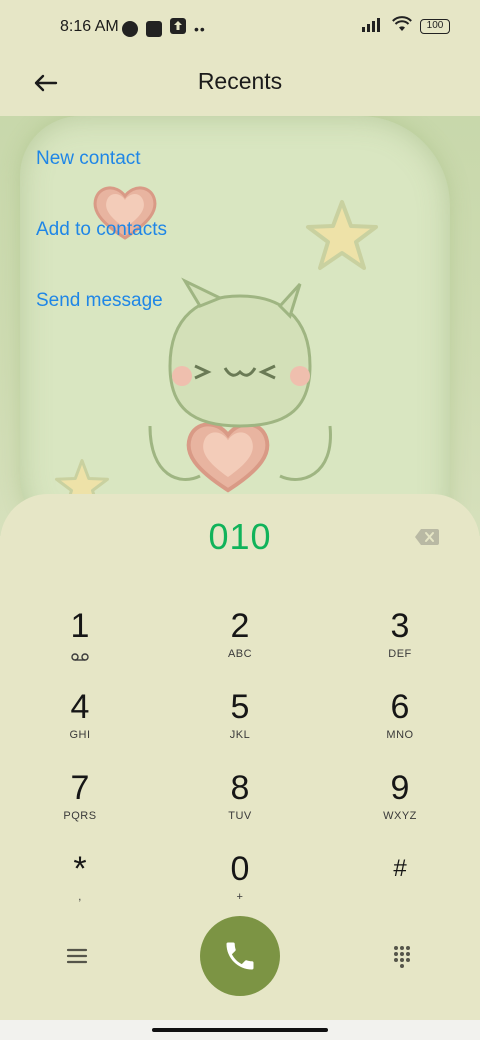  I want to click on key-star: * ,, so click(80, 886).